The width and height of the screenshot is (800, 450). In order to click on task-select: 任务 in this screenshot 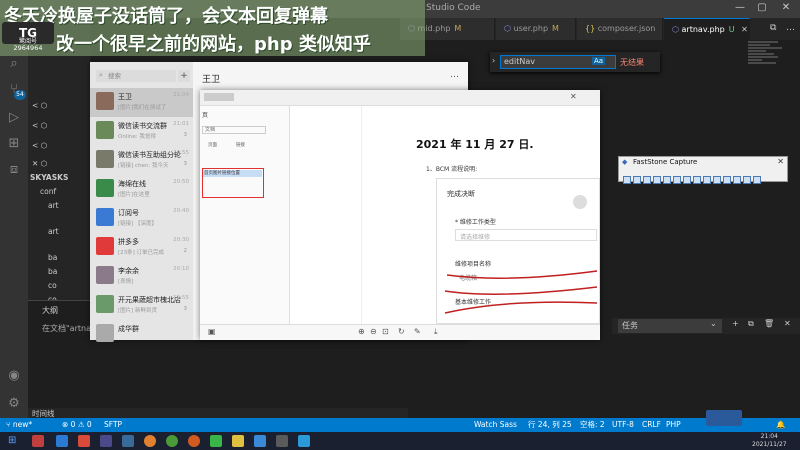, I will do `click(670, 326)`.